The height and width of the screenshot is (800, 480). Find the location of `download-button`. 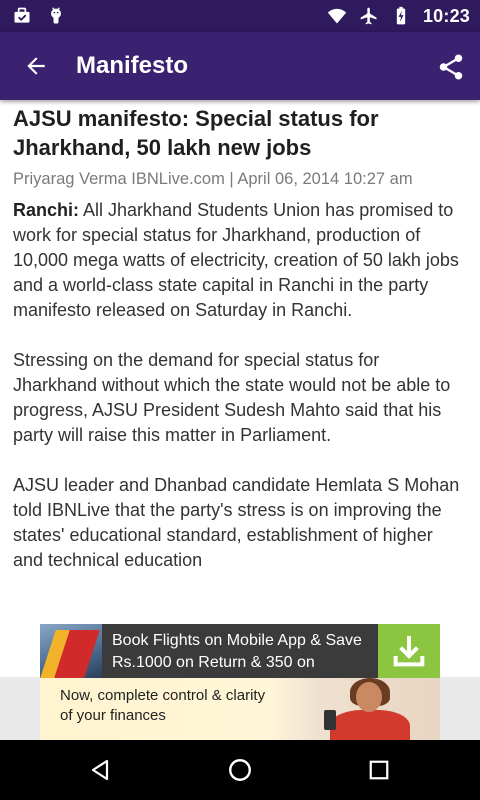

download-button is located at coordinates (409, 651).